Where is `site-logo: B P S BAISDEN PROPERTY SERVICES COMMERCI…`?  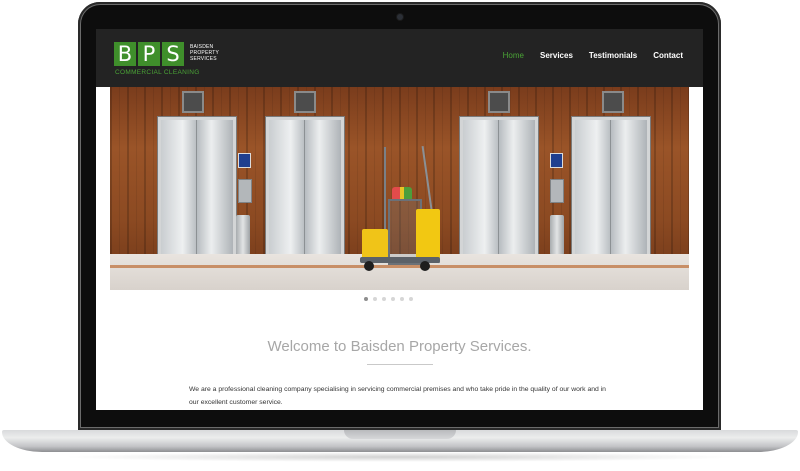 site-logo: B P S BAISDEN PROPERTY SERVICES COMMERCI… is located at coordinates (166, 59).